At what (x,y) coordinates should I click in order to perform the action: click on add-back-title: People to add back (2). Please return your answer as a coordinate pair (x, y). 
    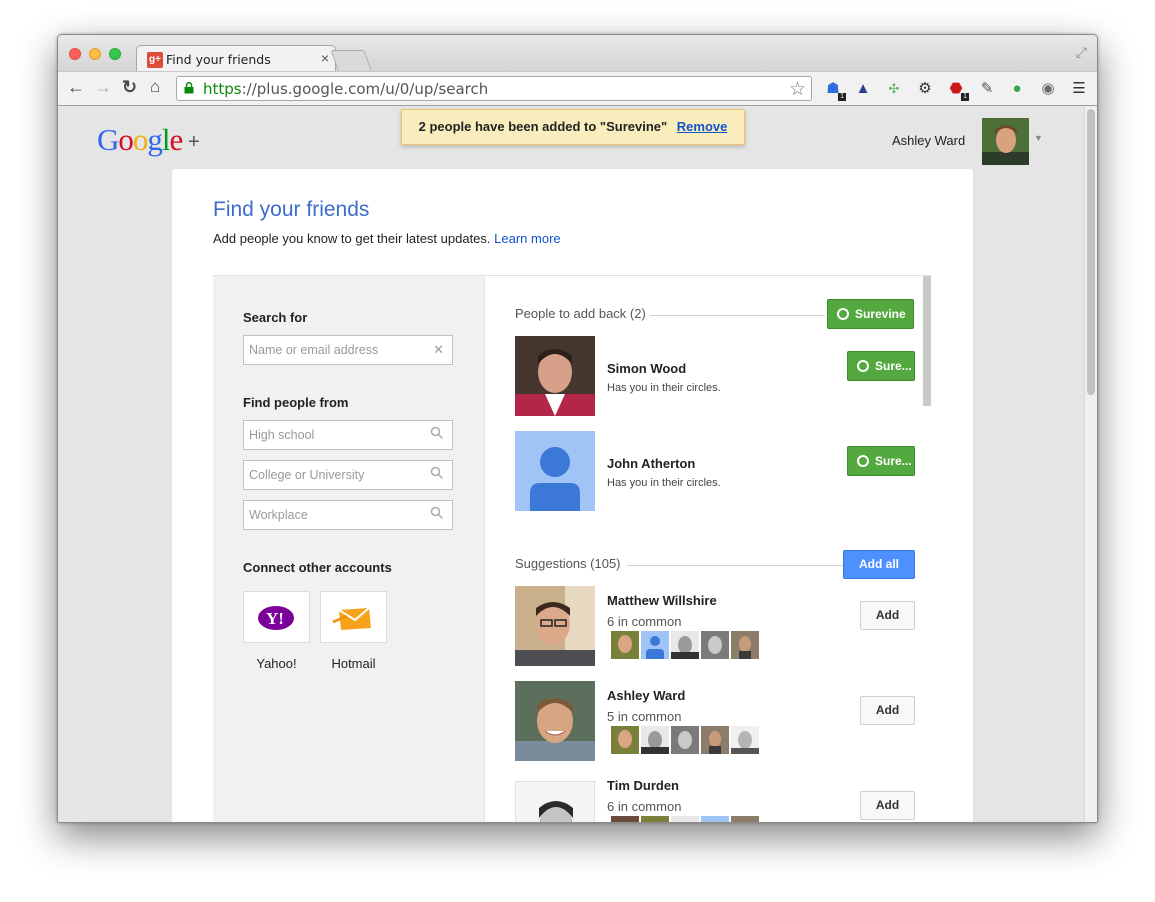
    Looking at the image, I should click on (580, 313).